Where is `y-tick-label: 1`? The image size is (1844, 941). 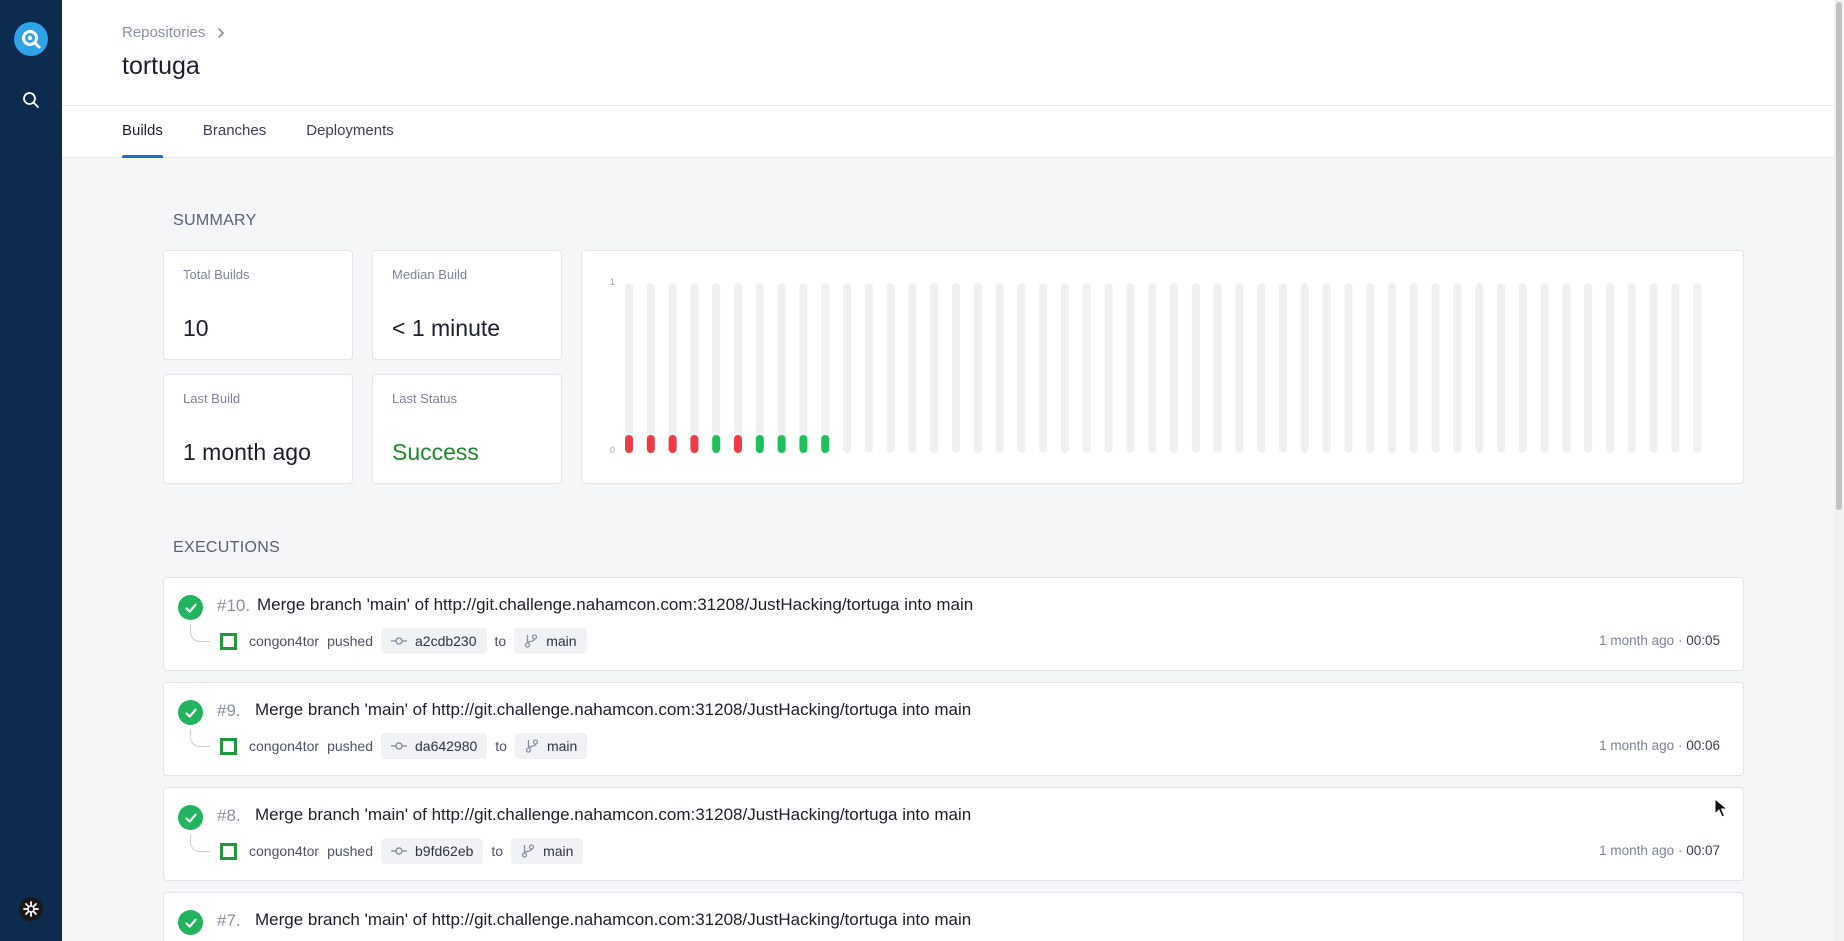 y-tick-label: 1 is located at coordinates (612, 282).